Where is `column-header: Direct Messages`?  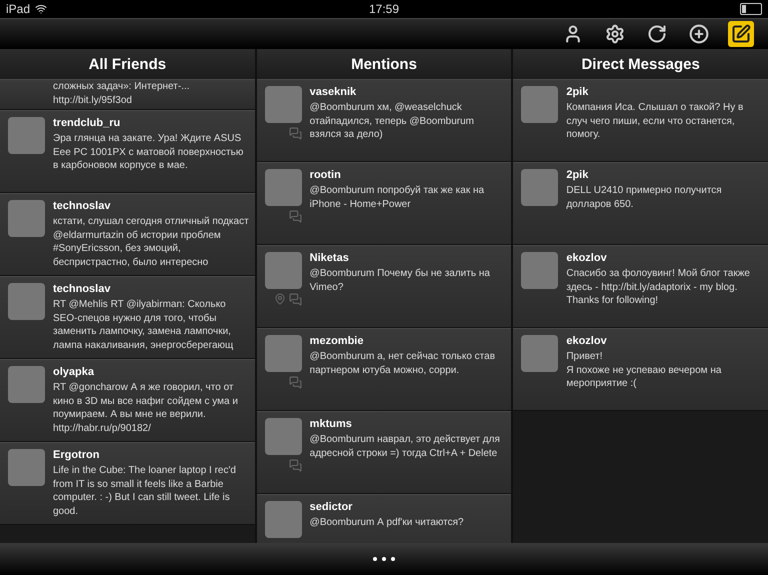
column-header: Direct Messages is located at coordinates (640, 64).